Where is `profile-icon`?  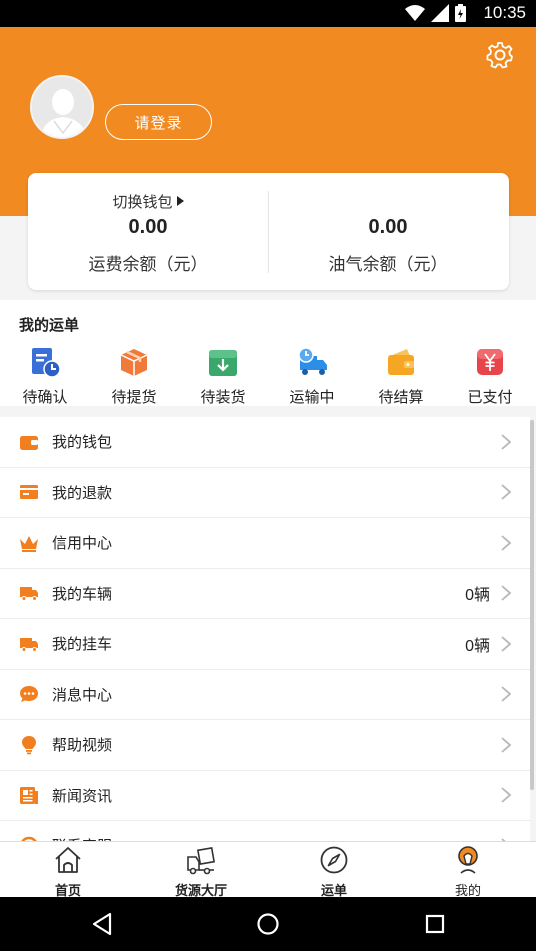
profile-icon is located at coordinates (468, 860).